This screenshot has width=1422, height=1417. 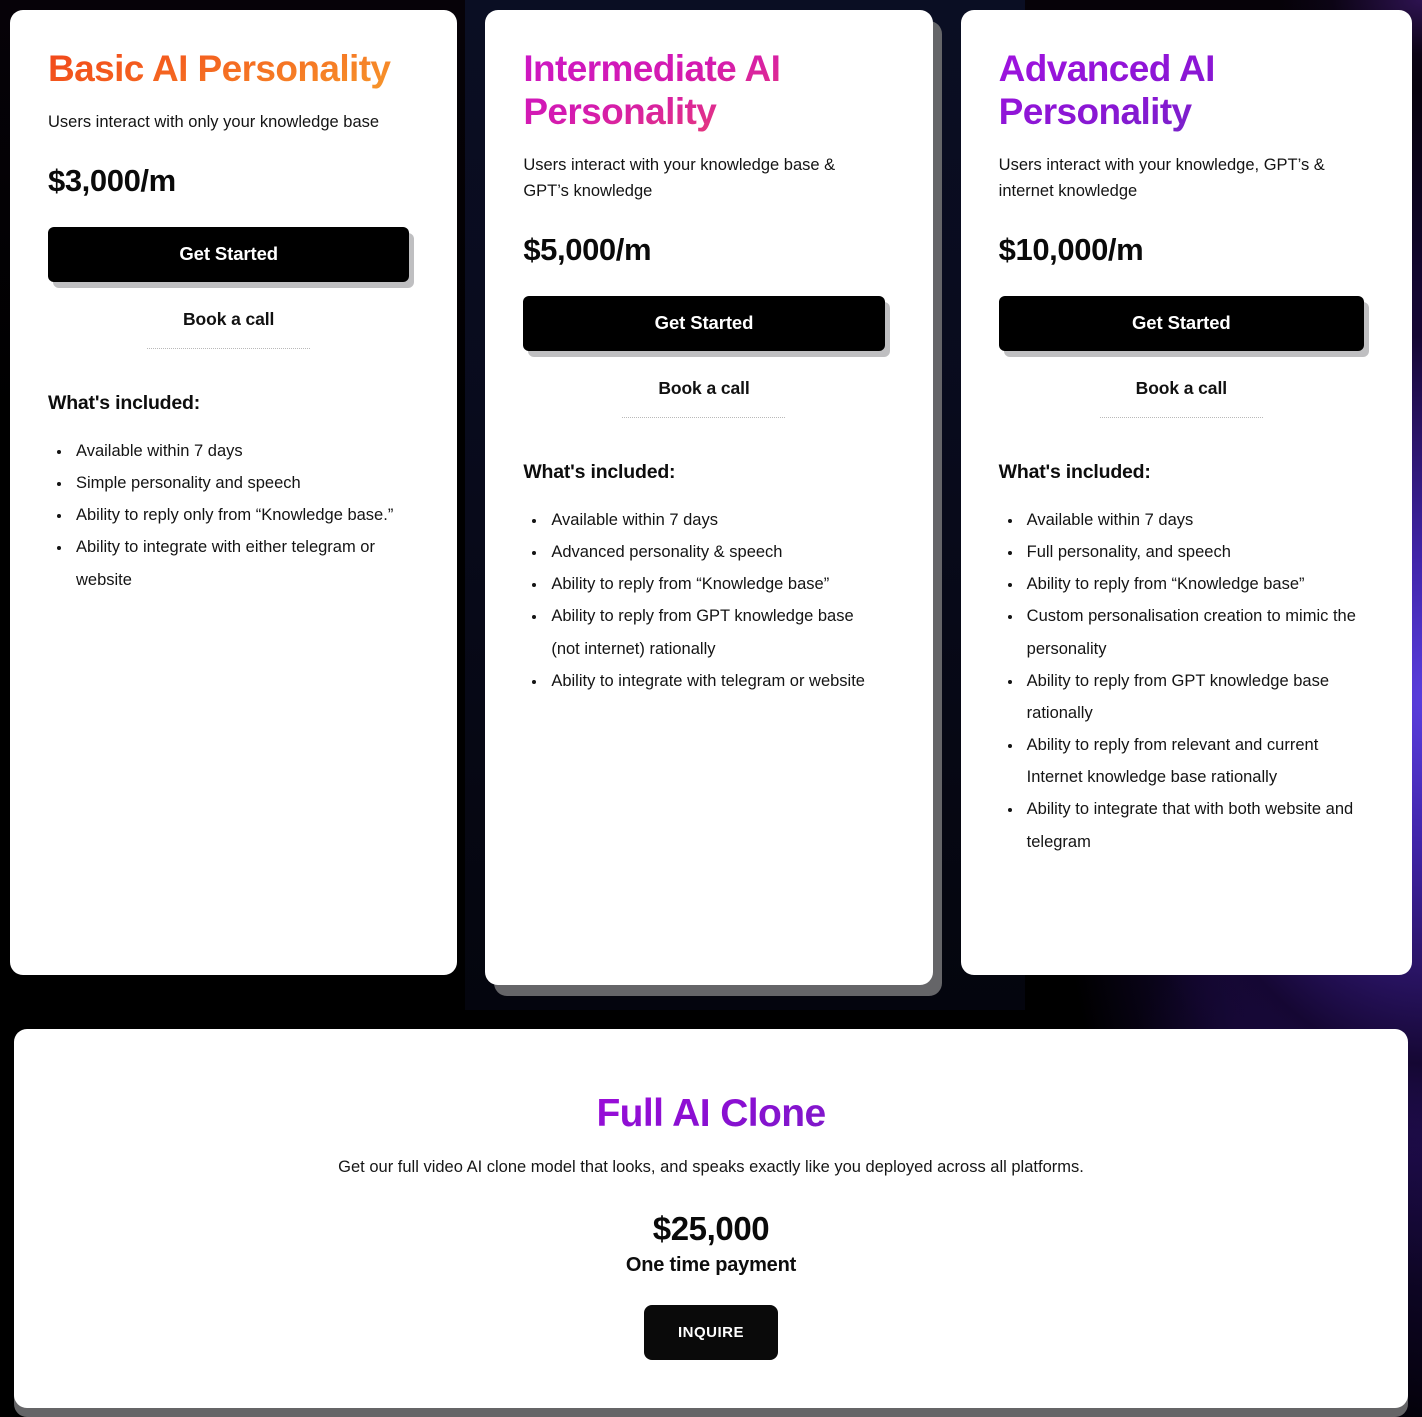 I want to click on inquire-button: INQUIRE, so click(x=710, y=1332).